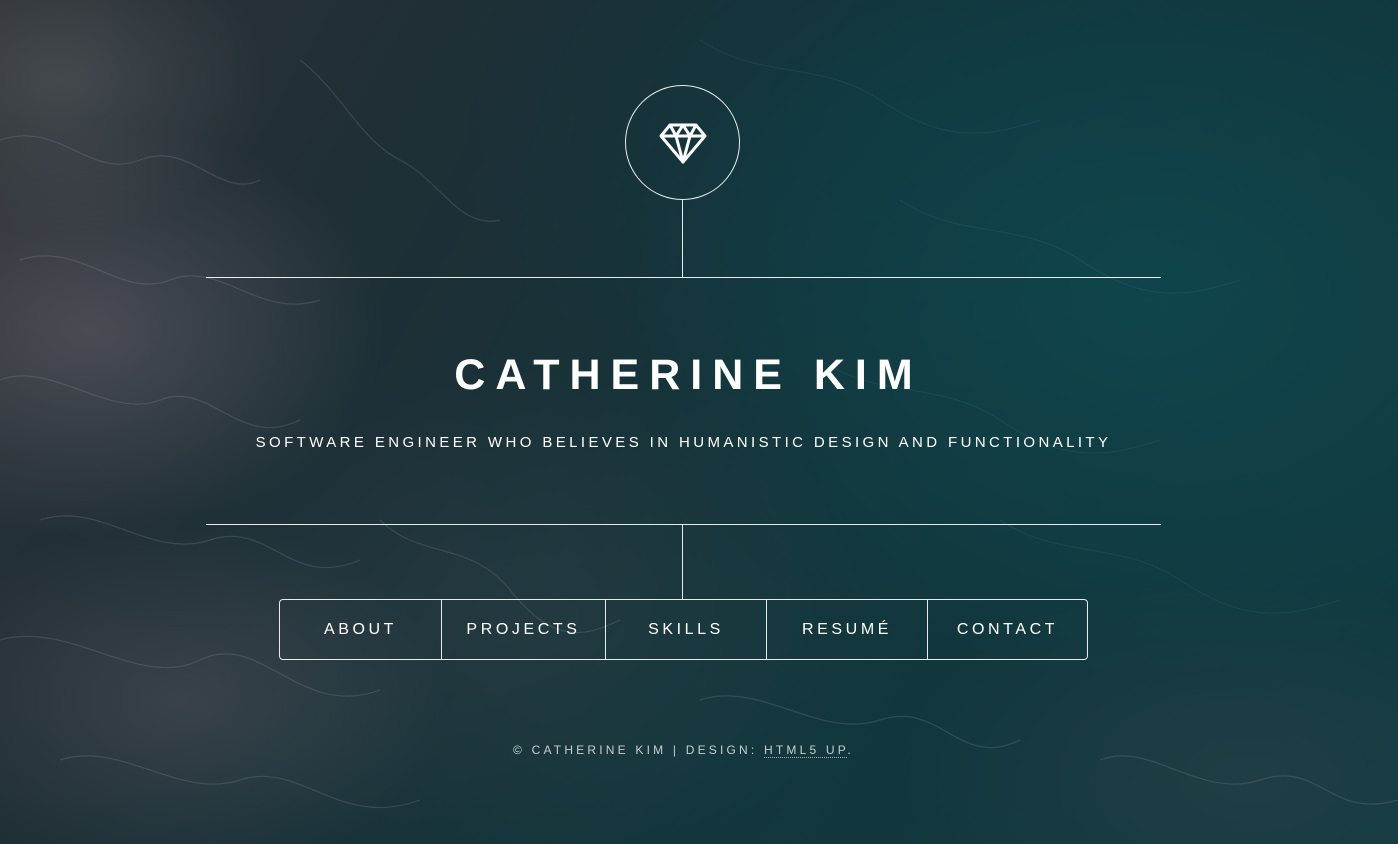 The width and height of the screenshot is (1398, 844). Describe the element at coordinates (360, 629) in the screenshot. I see `nav-item-about: ABOUT` at that location.